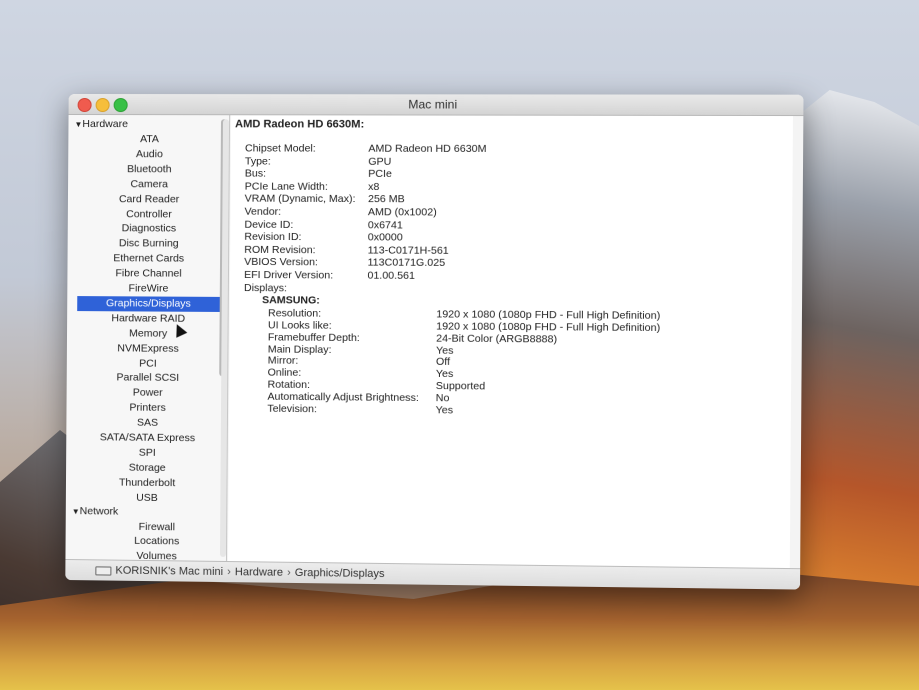  I want to click on sidebar-item: Audio, so click(149, 154).